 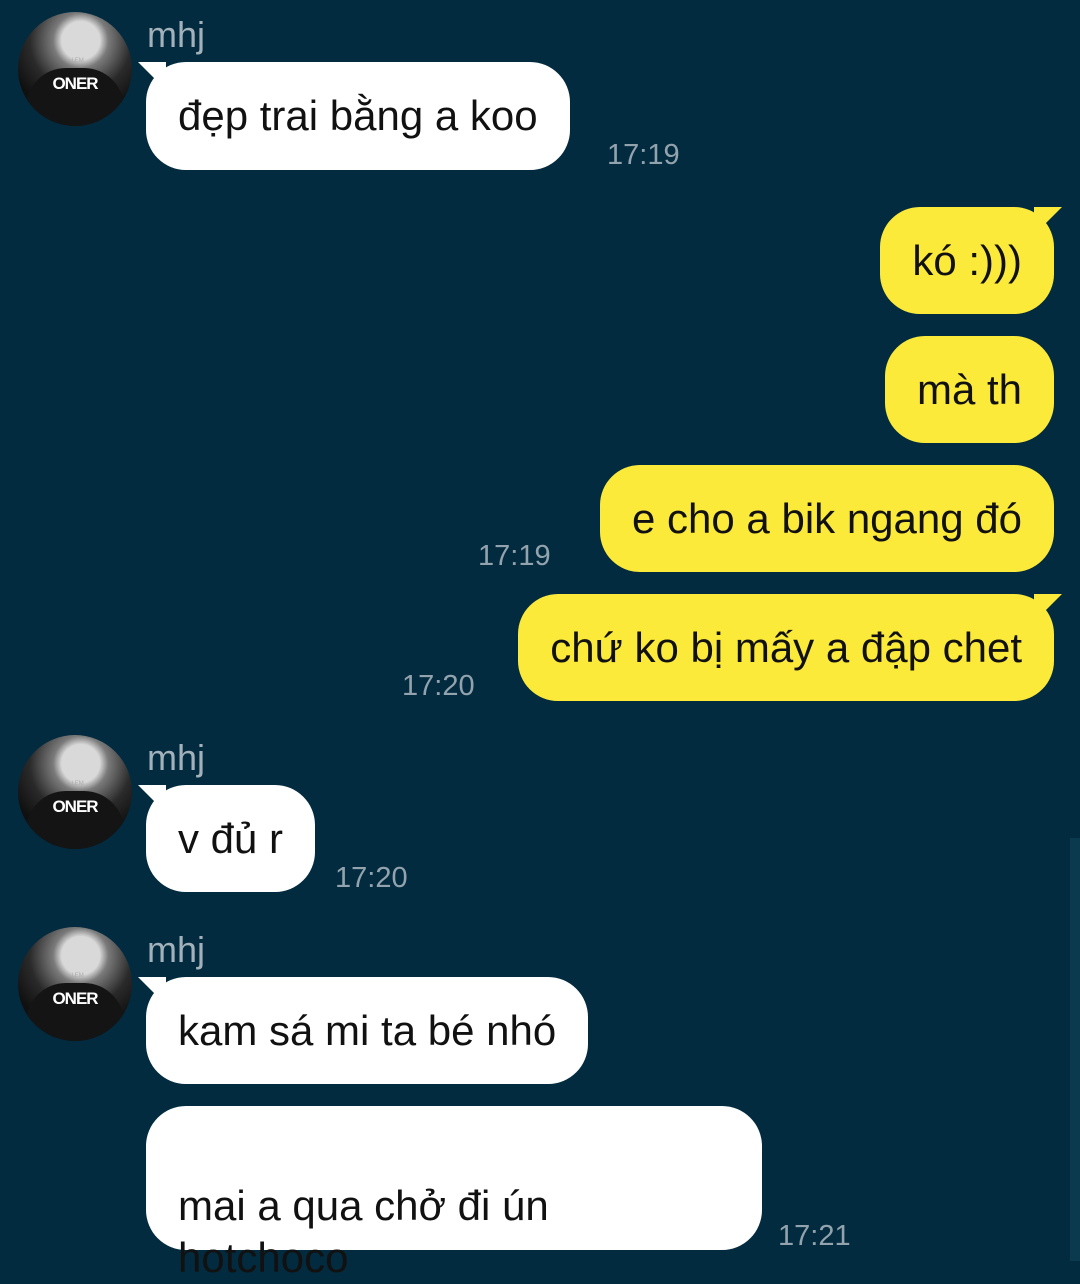 What do you see at coordinates (1075, 1049) in the screenshot?
I see `scrollbar` at bounding box center [1075, 1049].